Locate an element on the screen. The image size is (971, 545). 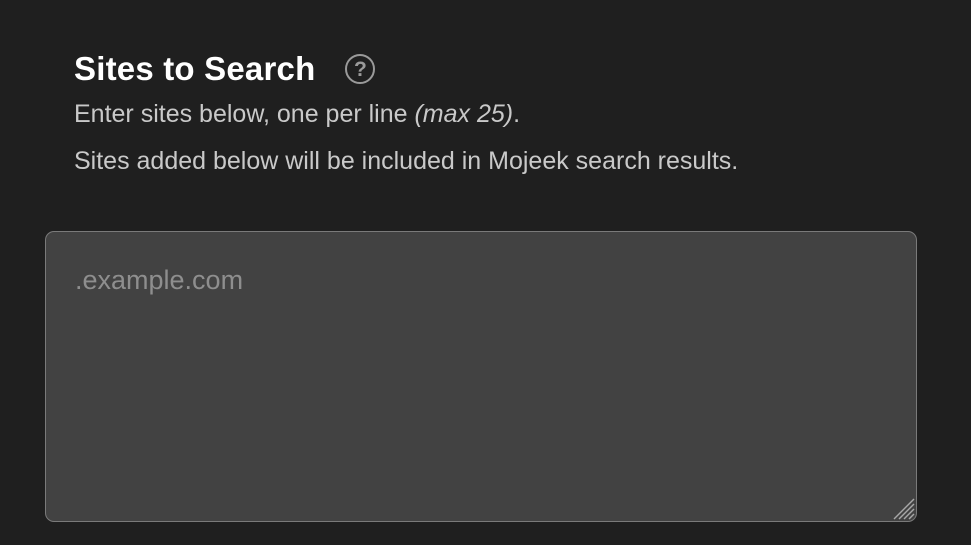
instruction-prefix: Enter sites below, one per line is located at coordinates (244, 114).